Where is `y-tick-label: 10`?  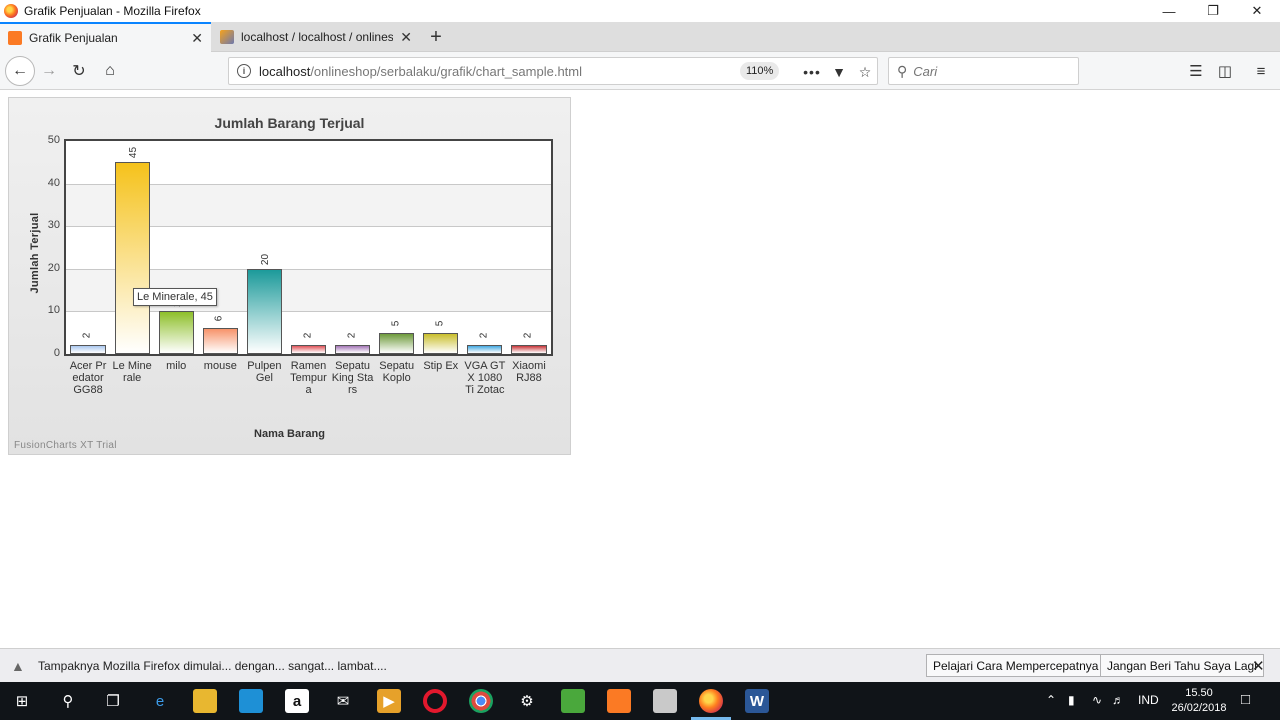 y-tick-label: 10 is located at coordinates (53, 310).